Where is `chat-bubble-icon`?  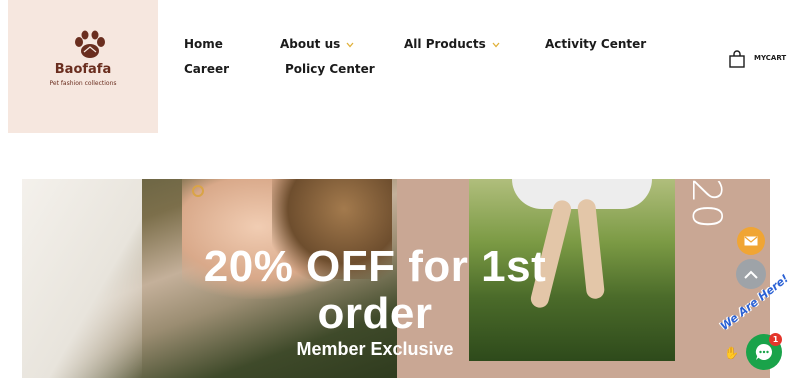
chat-bubble-icon is located at coordinates (764, 351).